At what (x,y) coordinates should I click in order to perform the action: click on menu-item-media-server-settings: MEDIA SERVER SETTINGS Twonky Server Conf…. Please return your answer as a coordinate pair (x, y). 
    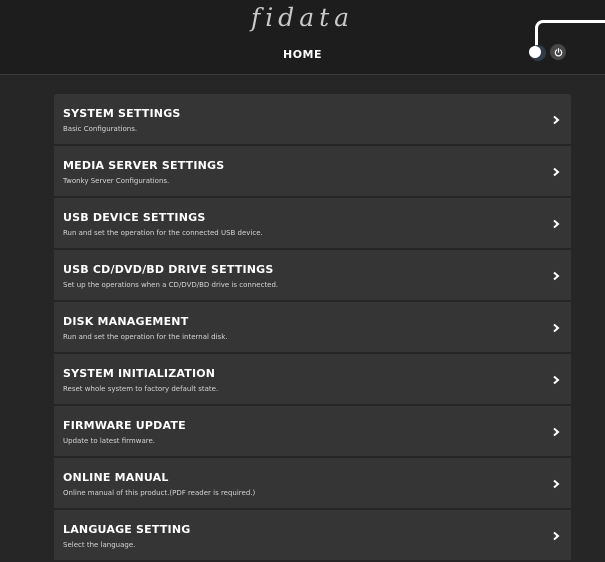
    Looking at the image, I should click on (312, 172).